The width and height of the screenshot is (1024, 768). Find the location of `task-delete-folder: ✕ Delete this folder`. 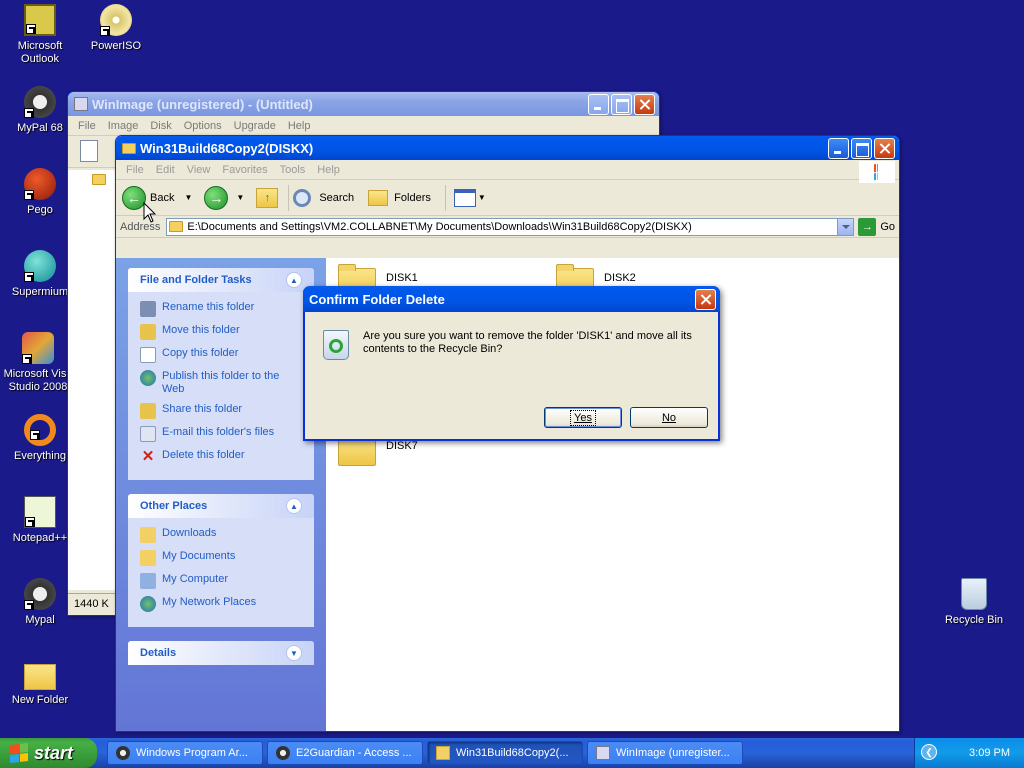

task-delete-folder: ✕ Delete this folder is located at coordinates (221, 457).